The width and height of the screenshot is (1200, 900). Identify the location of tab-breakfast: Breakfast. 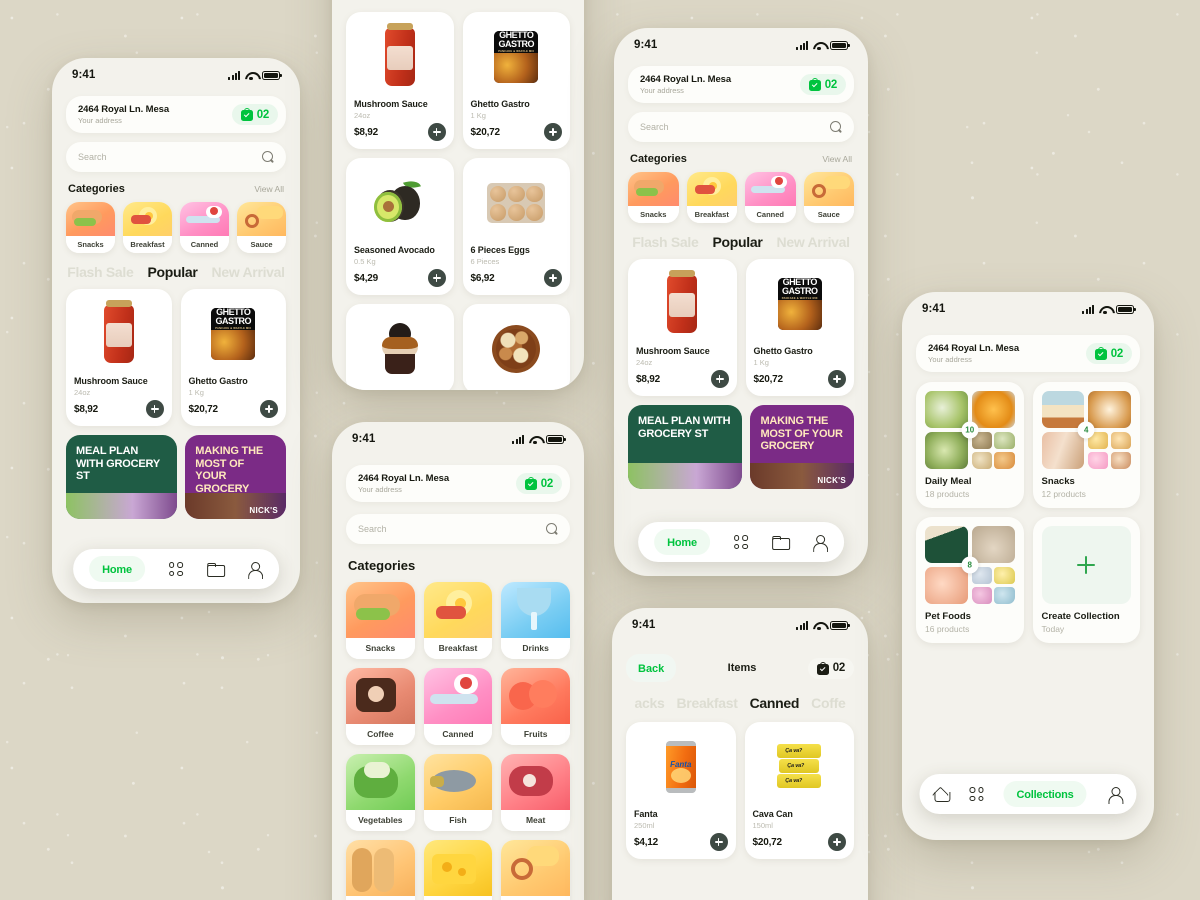
(707, 703).